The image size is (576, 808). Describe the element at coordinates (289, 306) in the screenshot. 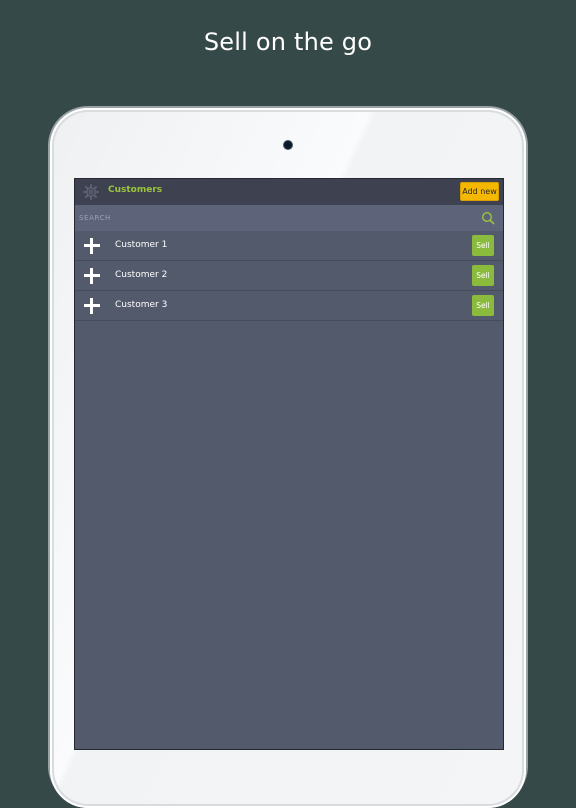

I see `list-item: Customer 3 Sell` at that location.